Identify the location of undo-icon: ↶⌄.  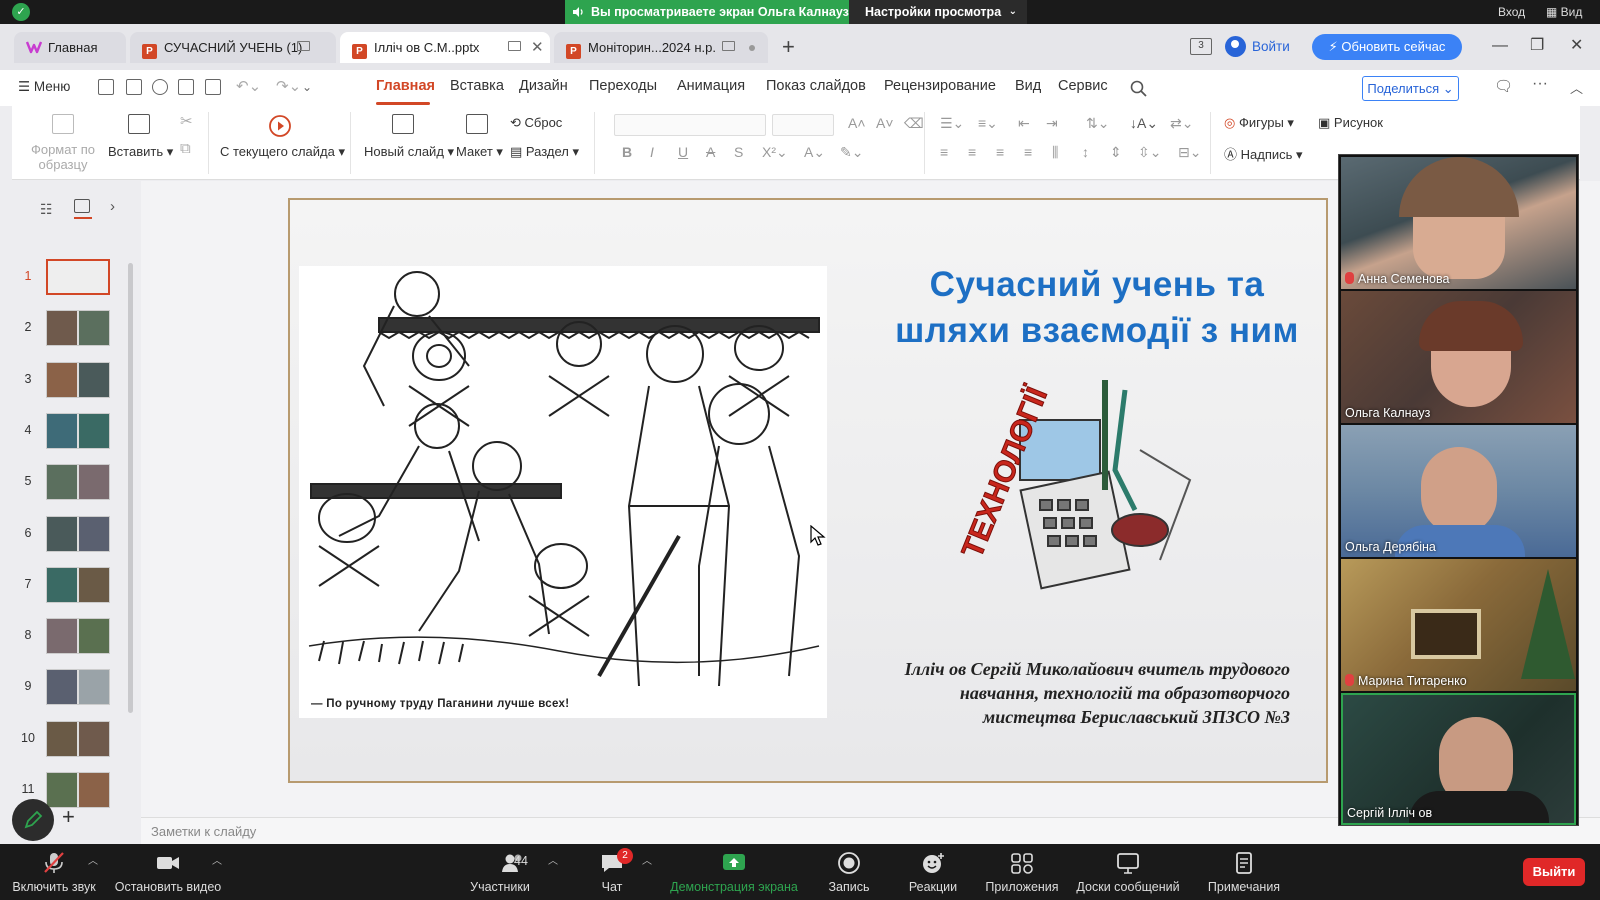
(248, 86).